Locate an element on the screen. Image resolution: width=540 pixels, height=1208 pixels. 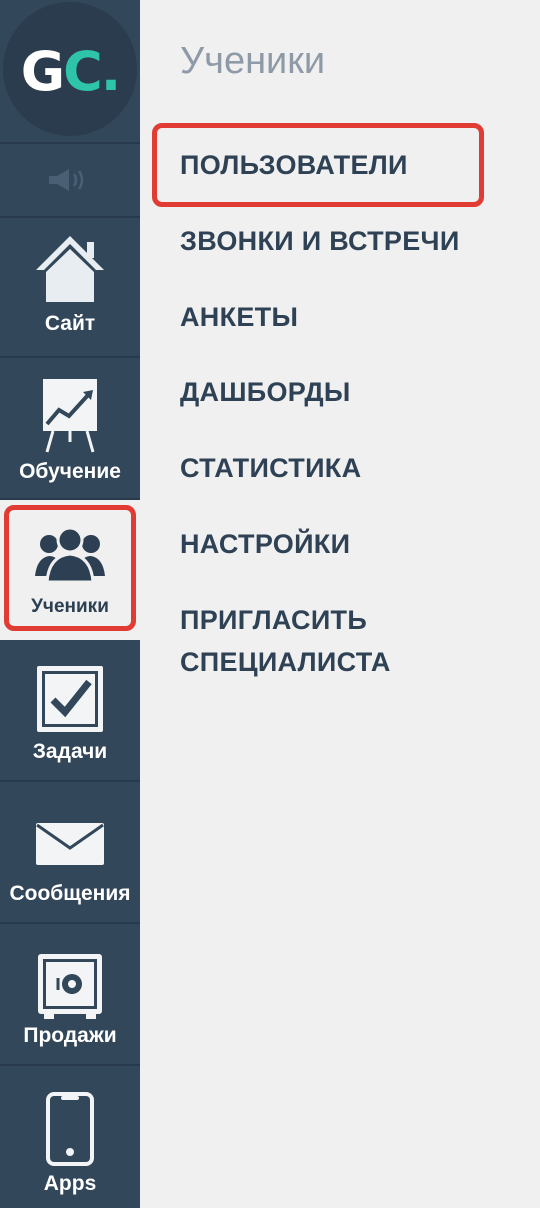
nav-item-tasks: Задачи is located at coordinates (70, 711).